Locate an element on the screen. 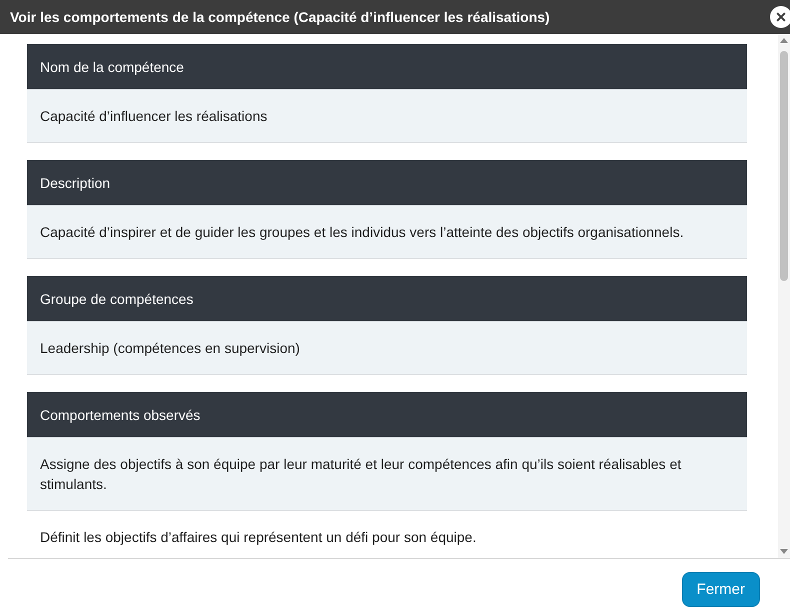 The width and height of the screenshot is (790, 616). section-header: Nom de la compétence is located at coordinates (387, 67).